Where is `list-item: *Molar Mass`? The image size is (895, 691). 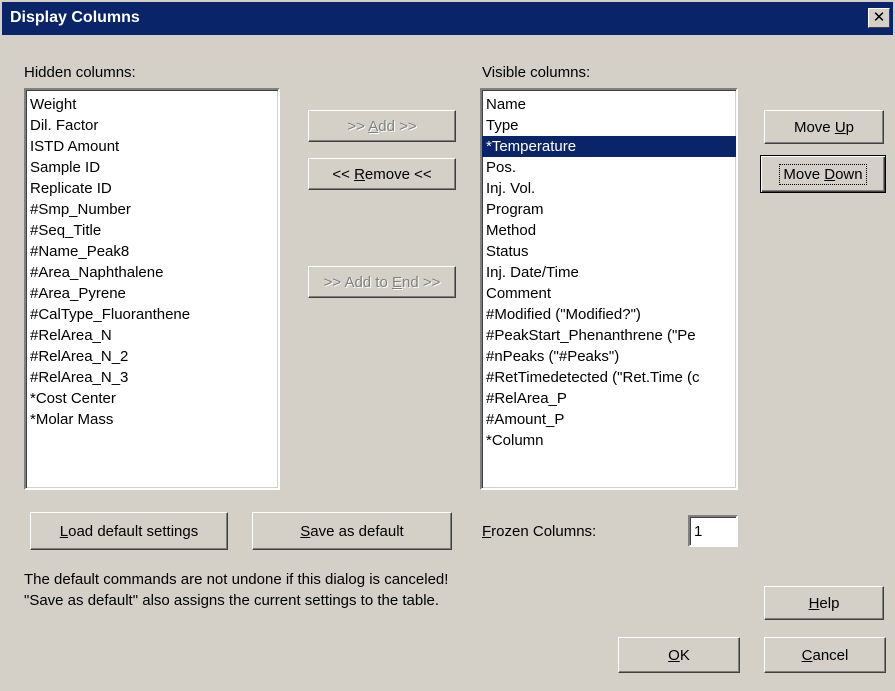
list-item: *Molar Mass is located at coordinates (152, 419).